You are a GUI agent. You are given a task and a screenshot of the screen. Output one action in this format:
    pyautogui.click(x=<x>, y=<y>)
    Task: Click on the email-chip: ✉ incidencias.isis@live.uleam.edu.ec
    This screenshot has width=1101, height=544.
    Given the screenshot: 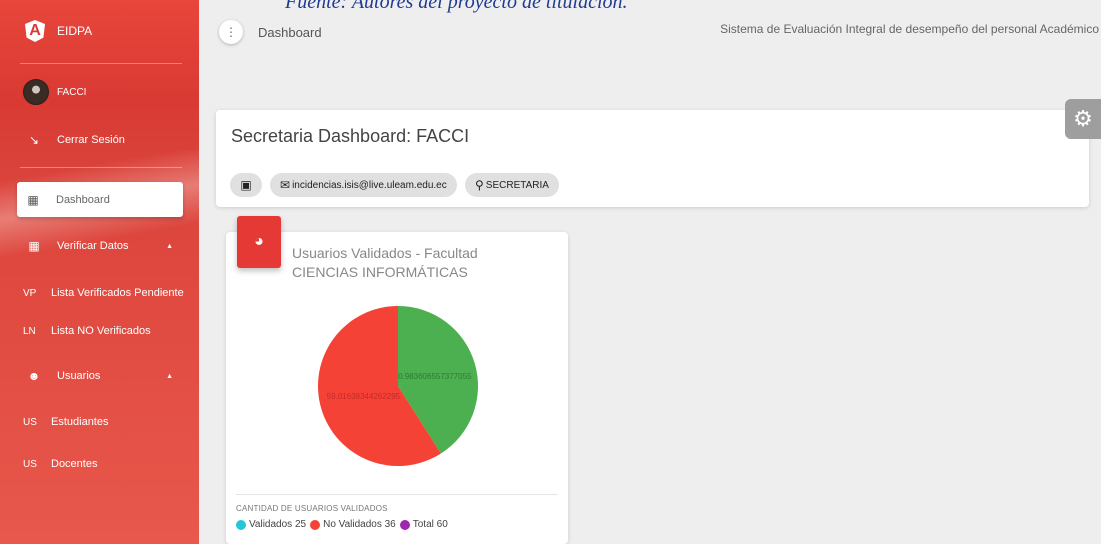 What is the action you would take?
    pyautogui.click(x=363, y=185)
    